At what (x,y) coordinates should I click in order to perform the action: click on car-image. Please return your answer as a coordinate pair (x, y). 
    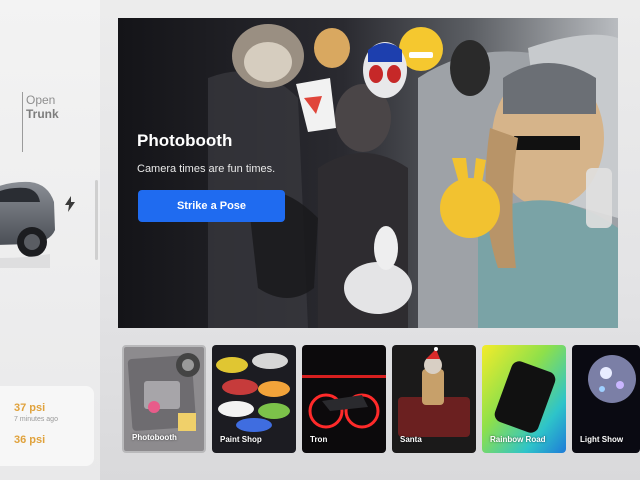
    Looking at the image, I should click on (27, 224).